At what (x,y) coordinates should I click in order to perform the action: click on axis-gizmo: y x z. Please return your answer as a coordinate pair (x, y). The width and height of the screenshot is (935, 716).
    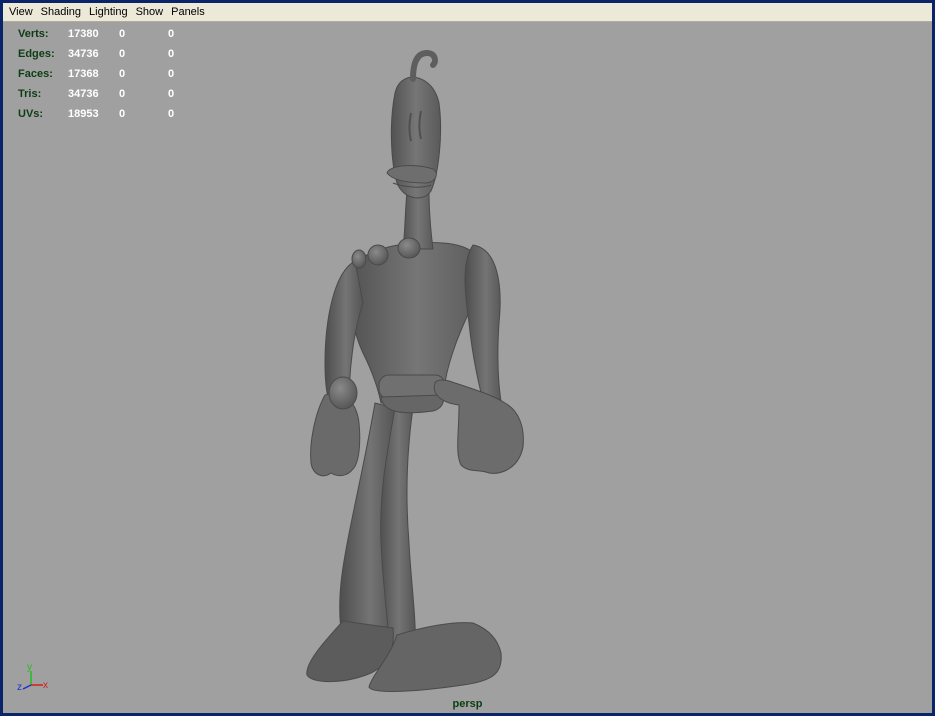
    Looking at the image, I should click on (33, 678).